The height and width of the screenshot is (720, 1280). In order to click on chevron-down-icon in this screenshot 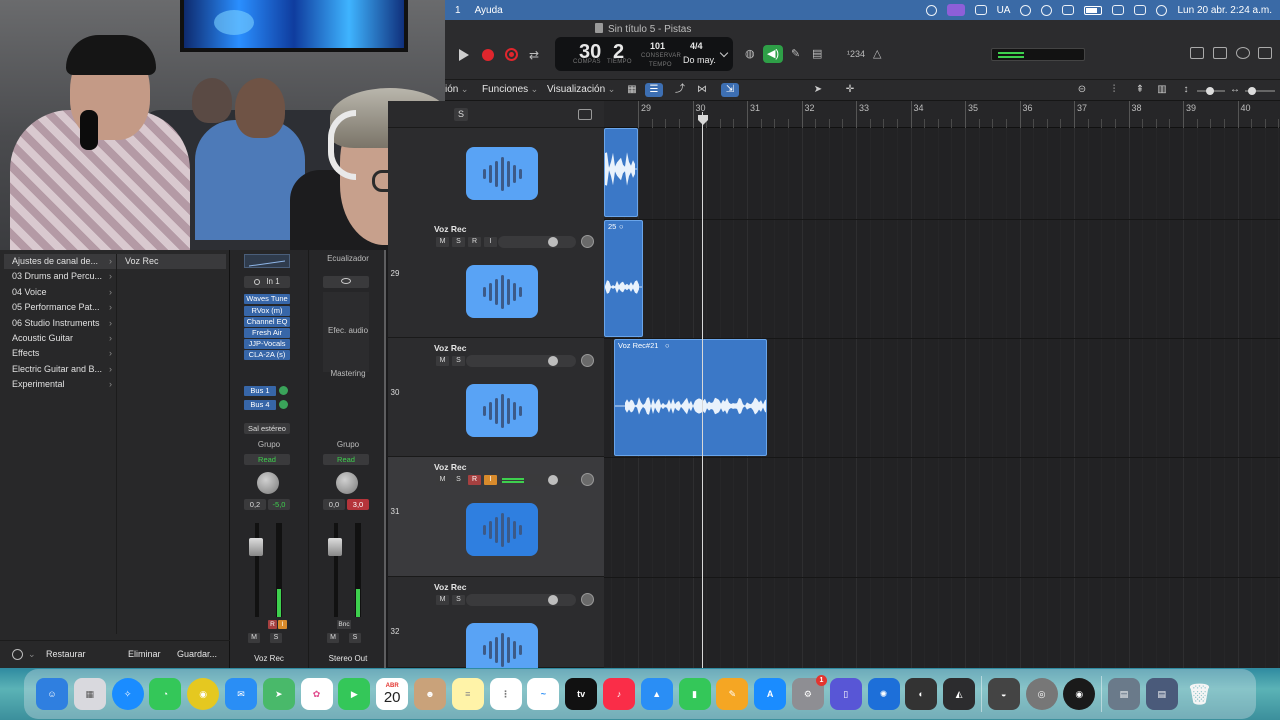, I will do `click(724, 53)`.